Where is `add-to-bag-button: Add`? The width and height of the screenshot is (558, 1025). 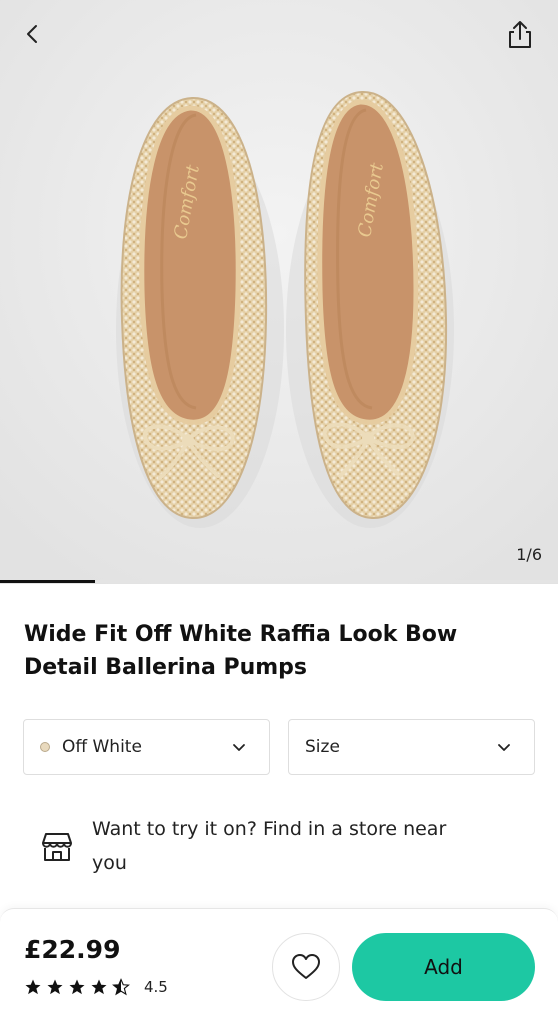
add-to-bag-button: Add is located at coordinates (443, 967).